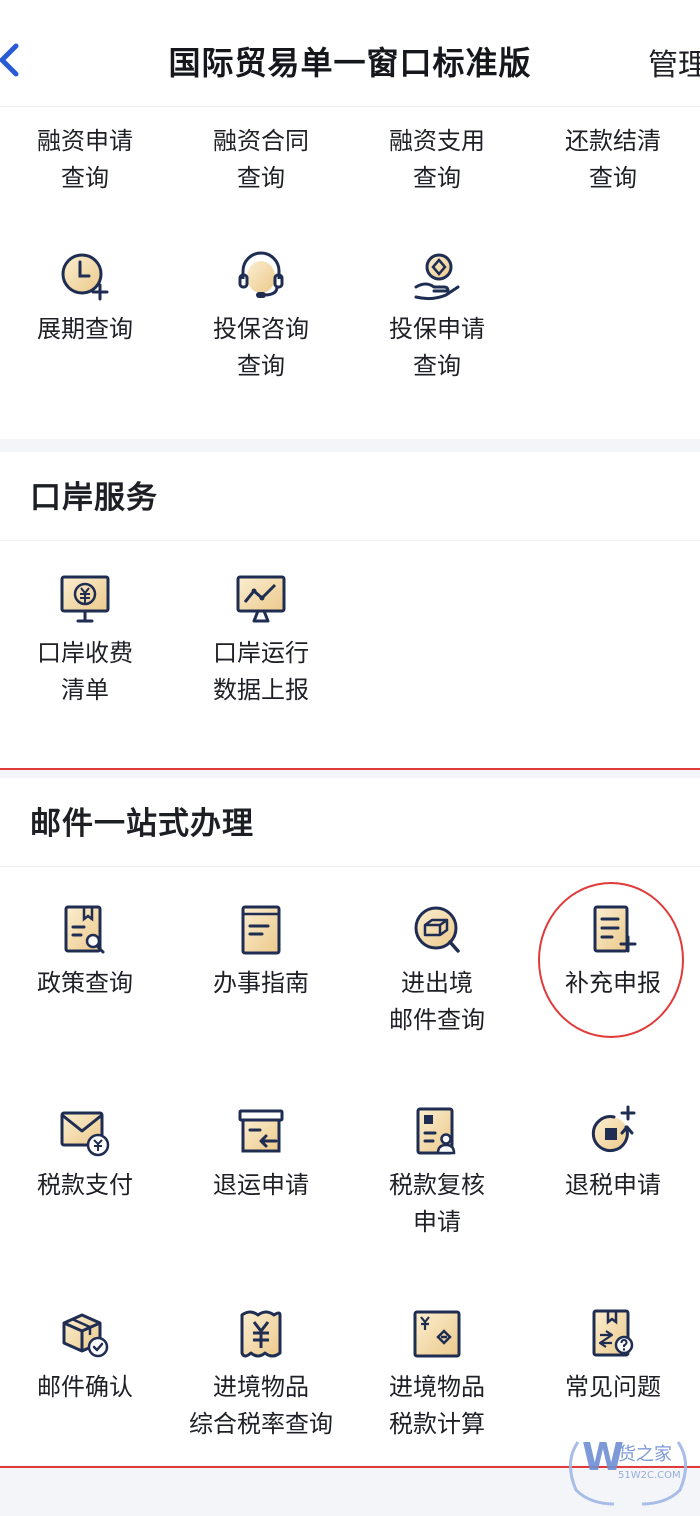  I want to click on insurance-application-query: 投保申请 查询, so click(437, 316).